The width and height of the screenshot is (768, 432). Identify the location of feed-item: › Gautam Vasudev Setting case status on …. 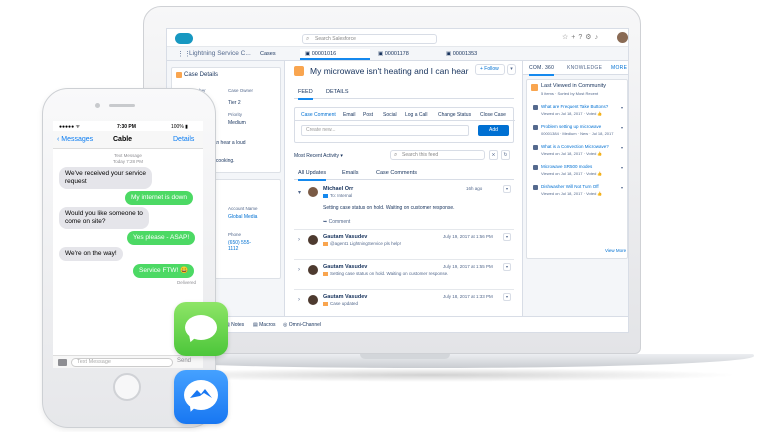
(404, 276).